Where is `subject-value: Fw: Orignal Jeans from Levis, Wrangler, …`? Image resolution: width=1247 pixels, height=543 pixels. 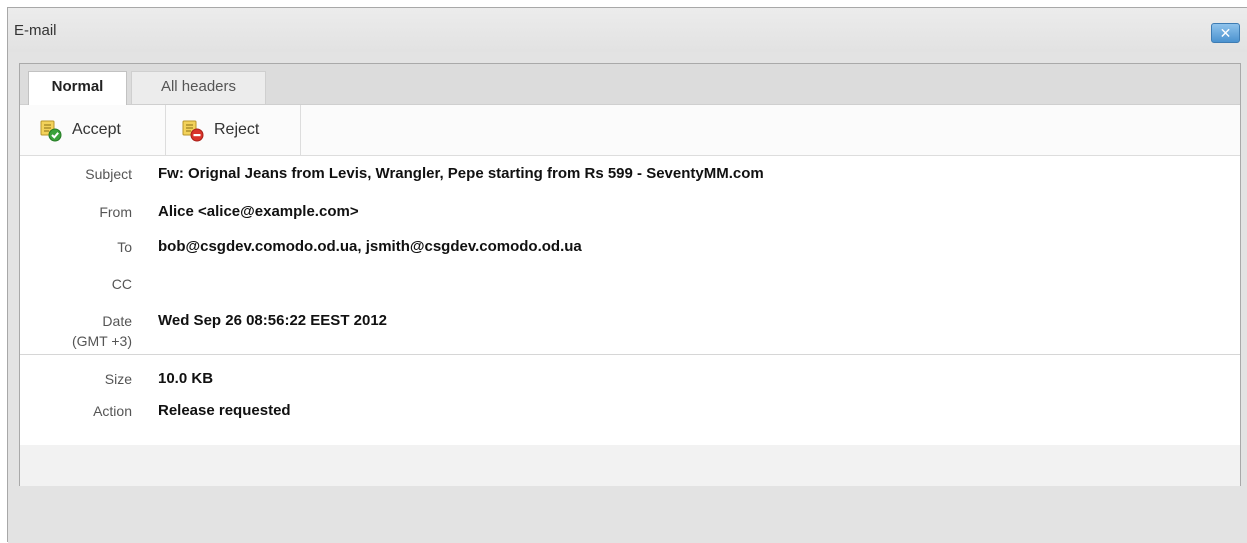 subject-value: Fw: Orignal Jeans from Levis, Wrangler, … is located at coordinates (461, 173).